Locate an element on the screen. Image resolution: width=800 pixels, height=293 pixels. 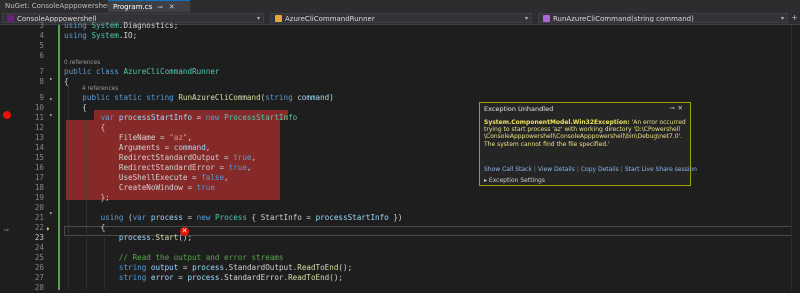
code-line: using System.Diagnostics; is located at coordinates (121, 26).